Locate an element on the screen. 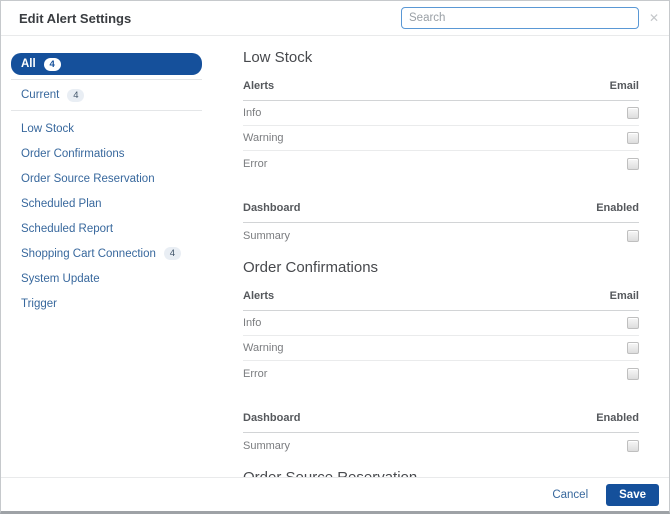  sidebar-item-scheduled-plan: Scheduled Plan is located at coordinates (106, 203).